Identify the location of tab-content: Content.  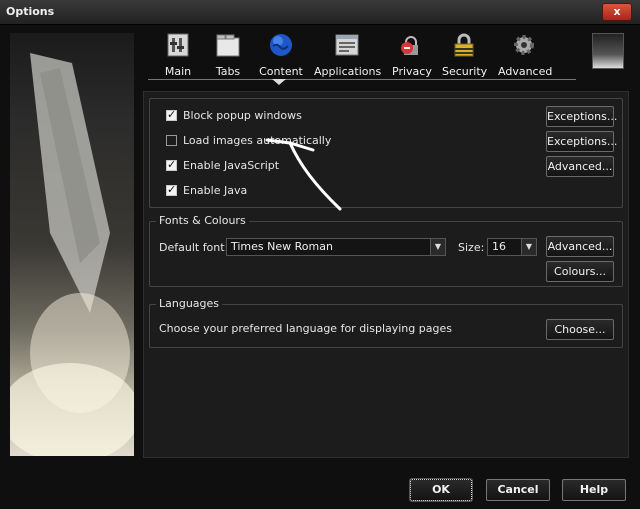
(281, 55).